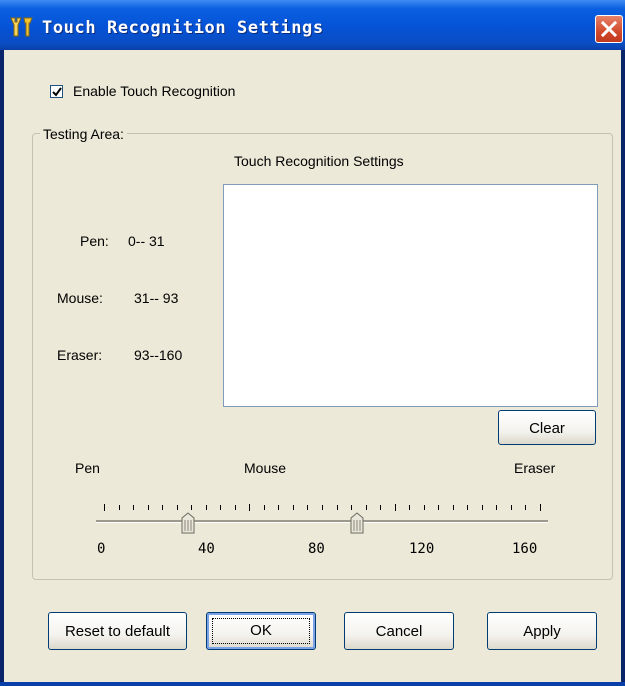  I want to click on checkmark-icon, so click(57, 92).